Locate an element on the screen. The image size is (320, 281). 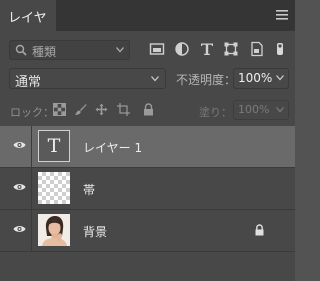
opacity-value: 100% is located at coordinates (255, 78).